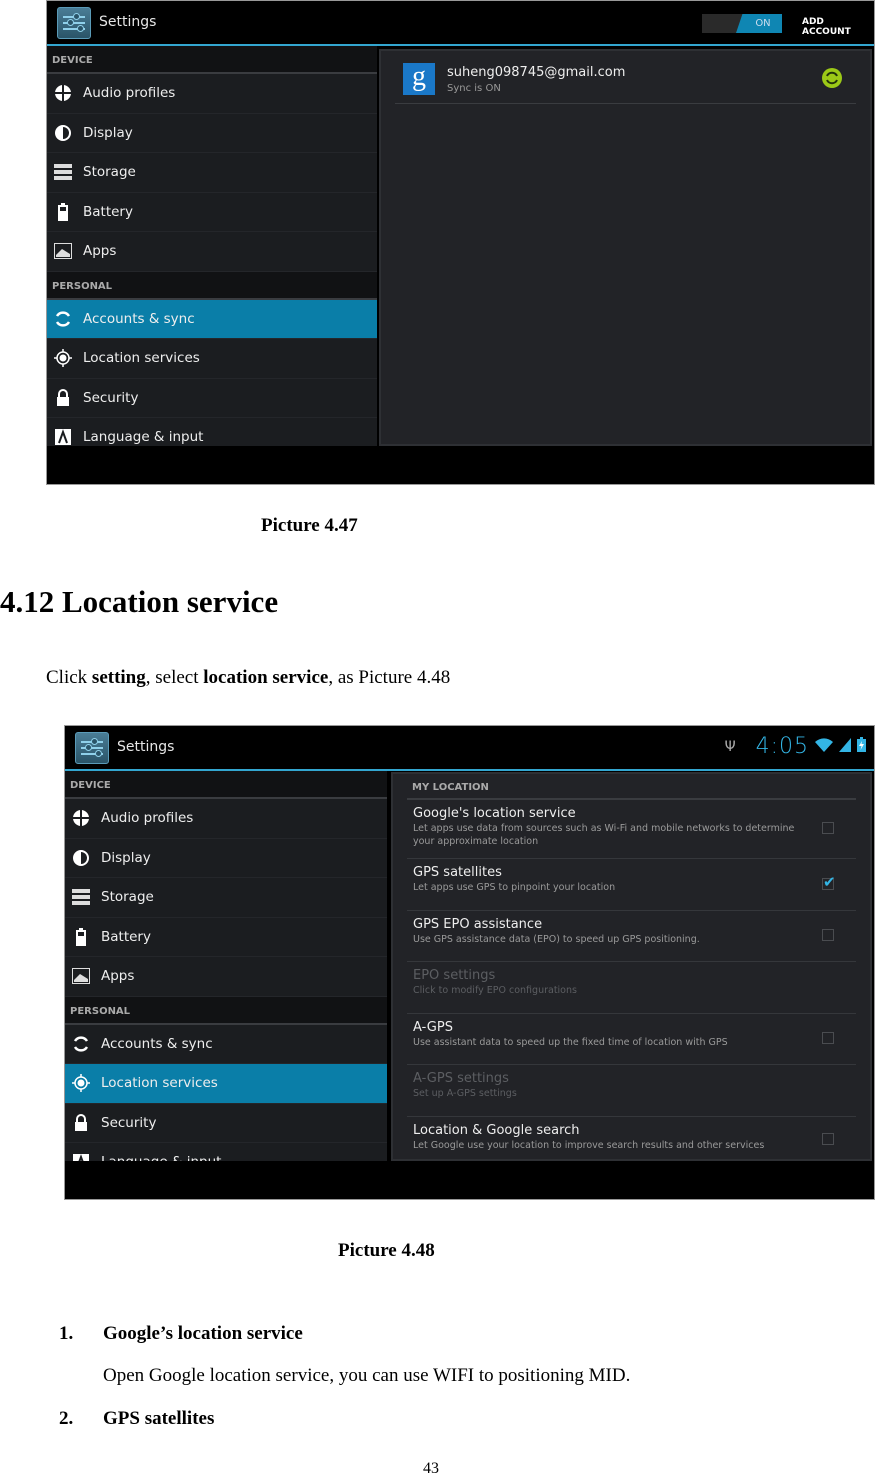 Image resolution: width=875 pixels, height=1478 pixels. Describe the element at coordinates (496, 1130) in the screenshot. I see `pref-title: Location & Google search` at that location.